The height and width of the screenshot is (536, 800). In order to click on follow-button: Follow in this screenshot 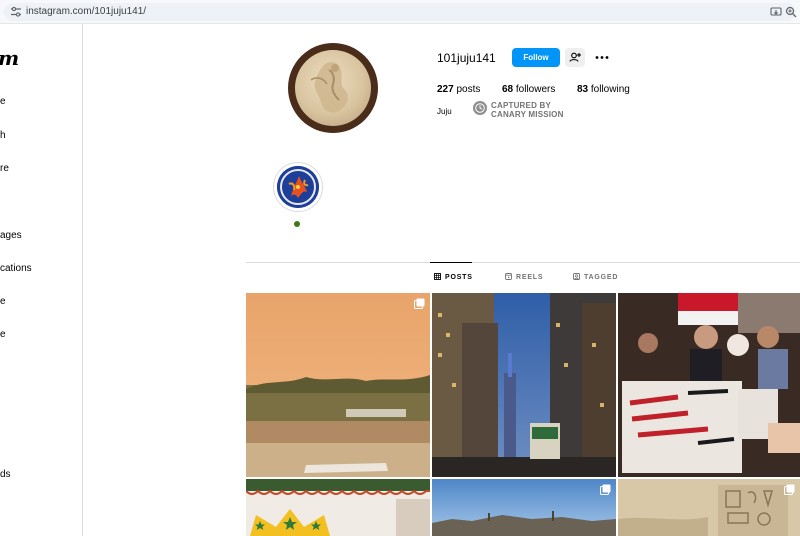, I will do `click(536, 57)`.